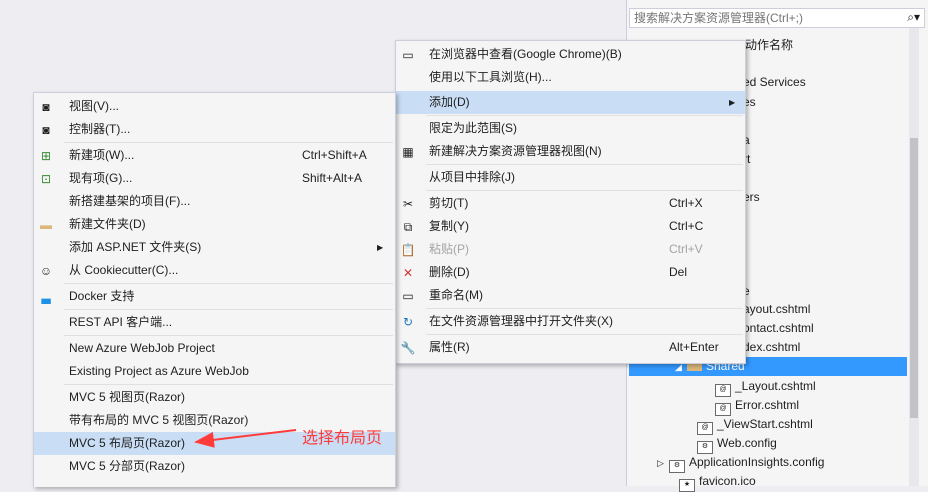 Image resolution: width=928 pixels, height=492 pixels. I want to click on submenu-item-existing-webjob: Existing Project as Azure WebJob, so click(214, 371).